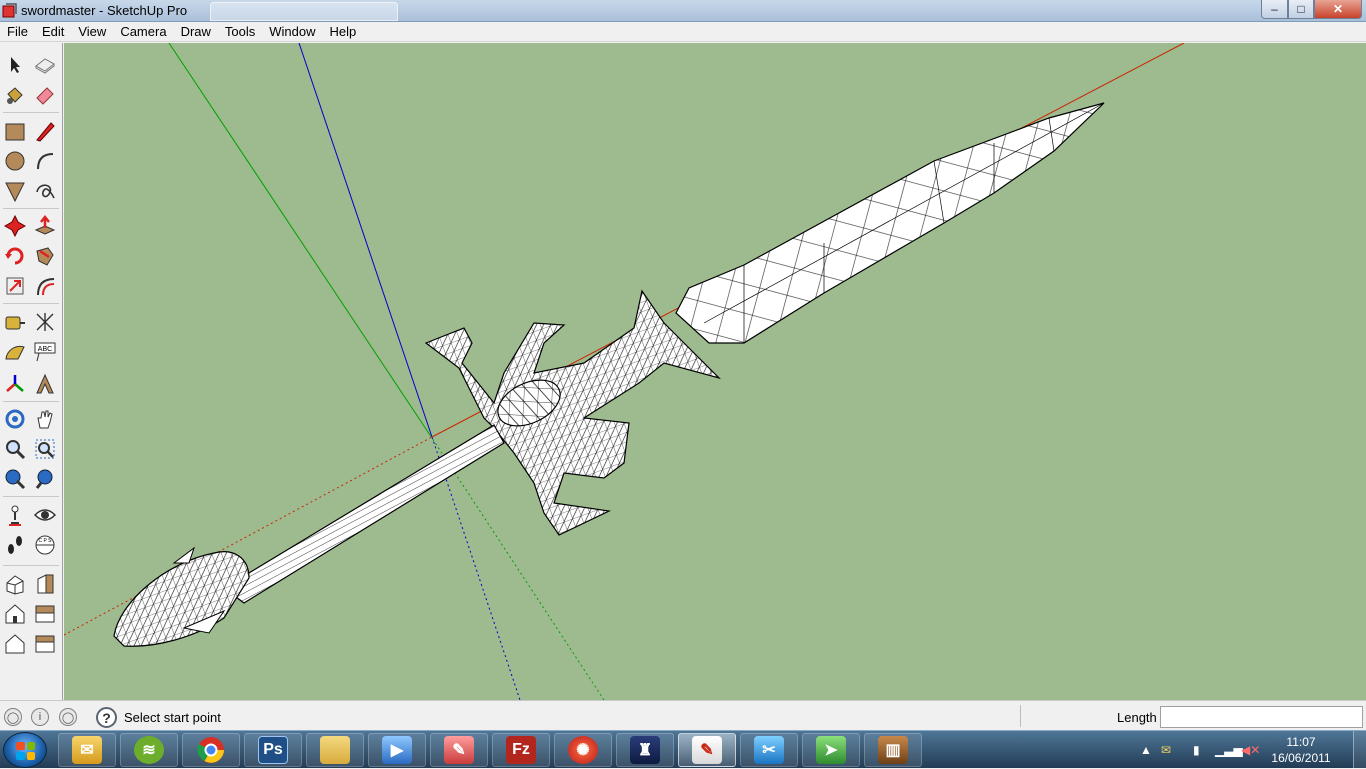 The image size is (1366, 769). I want to click on taskbar-outlook: ✉, so click(87, 750).